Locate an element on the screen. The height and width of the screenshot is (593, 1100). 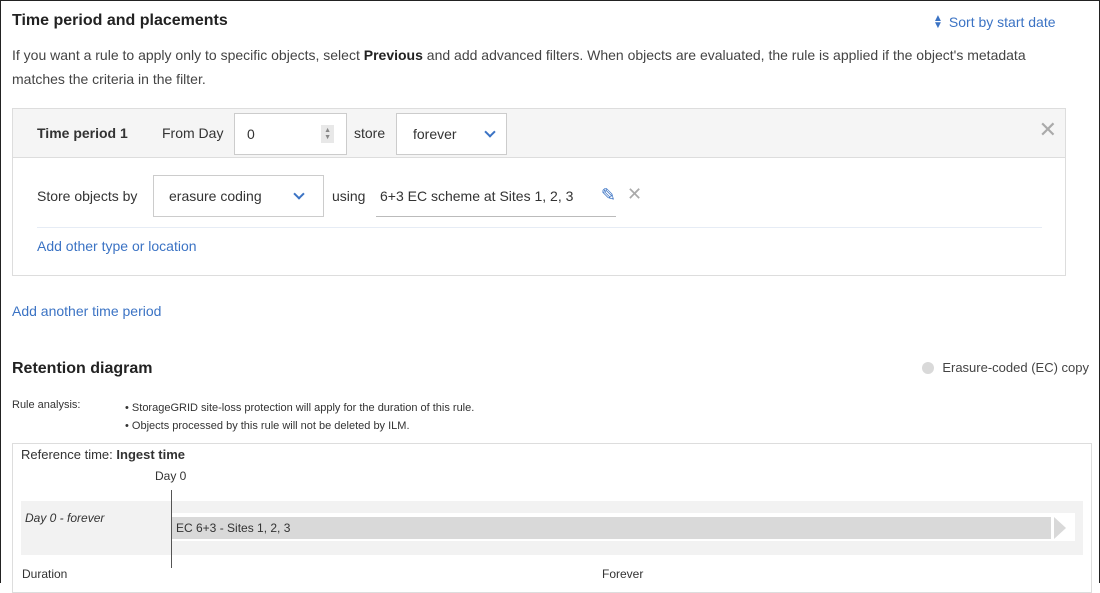
duration-value: Forever is located at coordinates (623, 574).